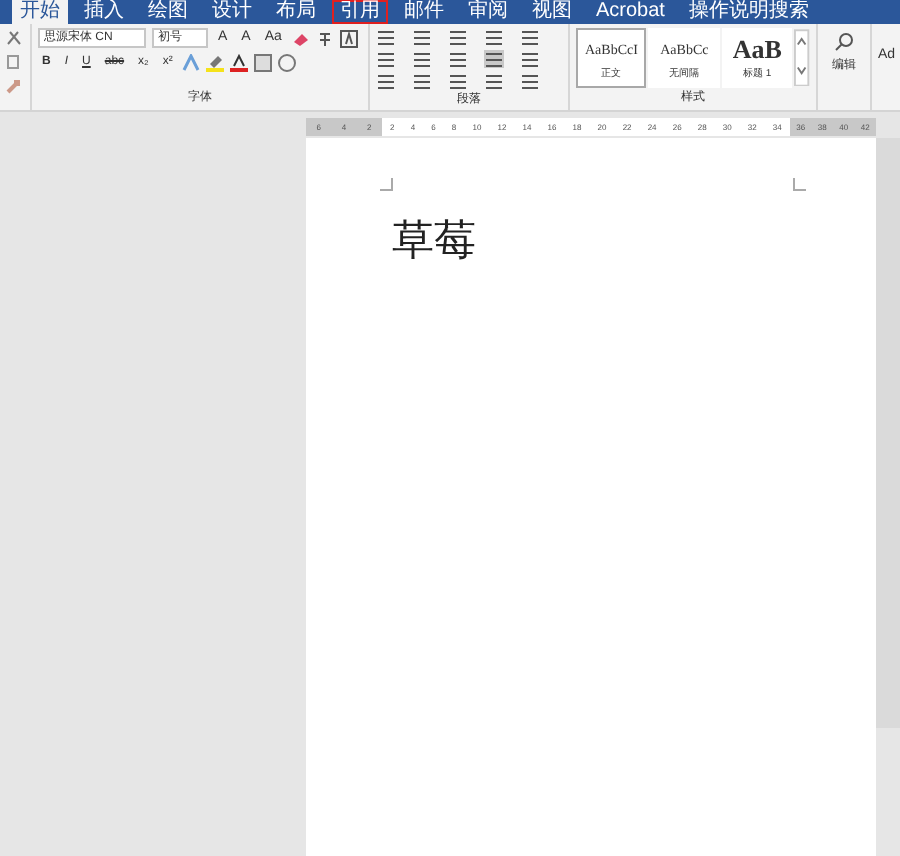 The image size is (900, 856). I want to click on ribbon-tab: 操作说明搜索, so click(748, 12).